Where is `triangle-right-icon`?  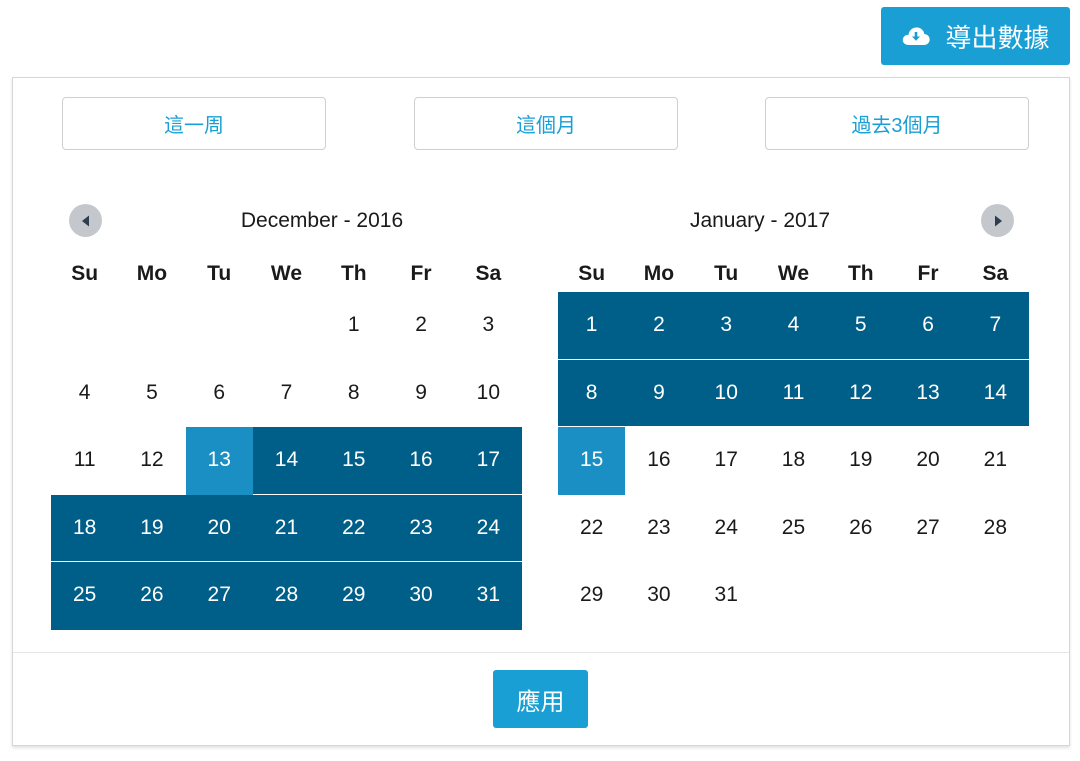 triangle-right-icon is located at coordinates (998, 220).